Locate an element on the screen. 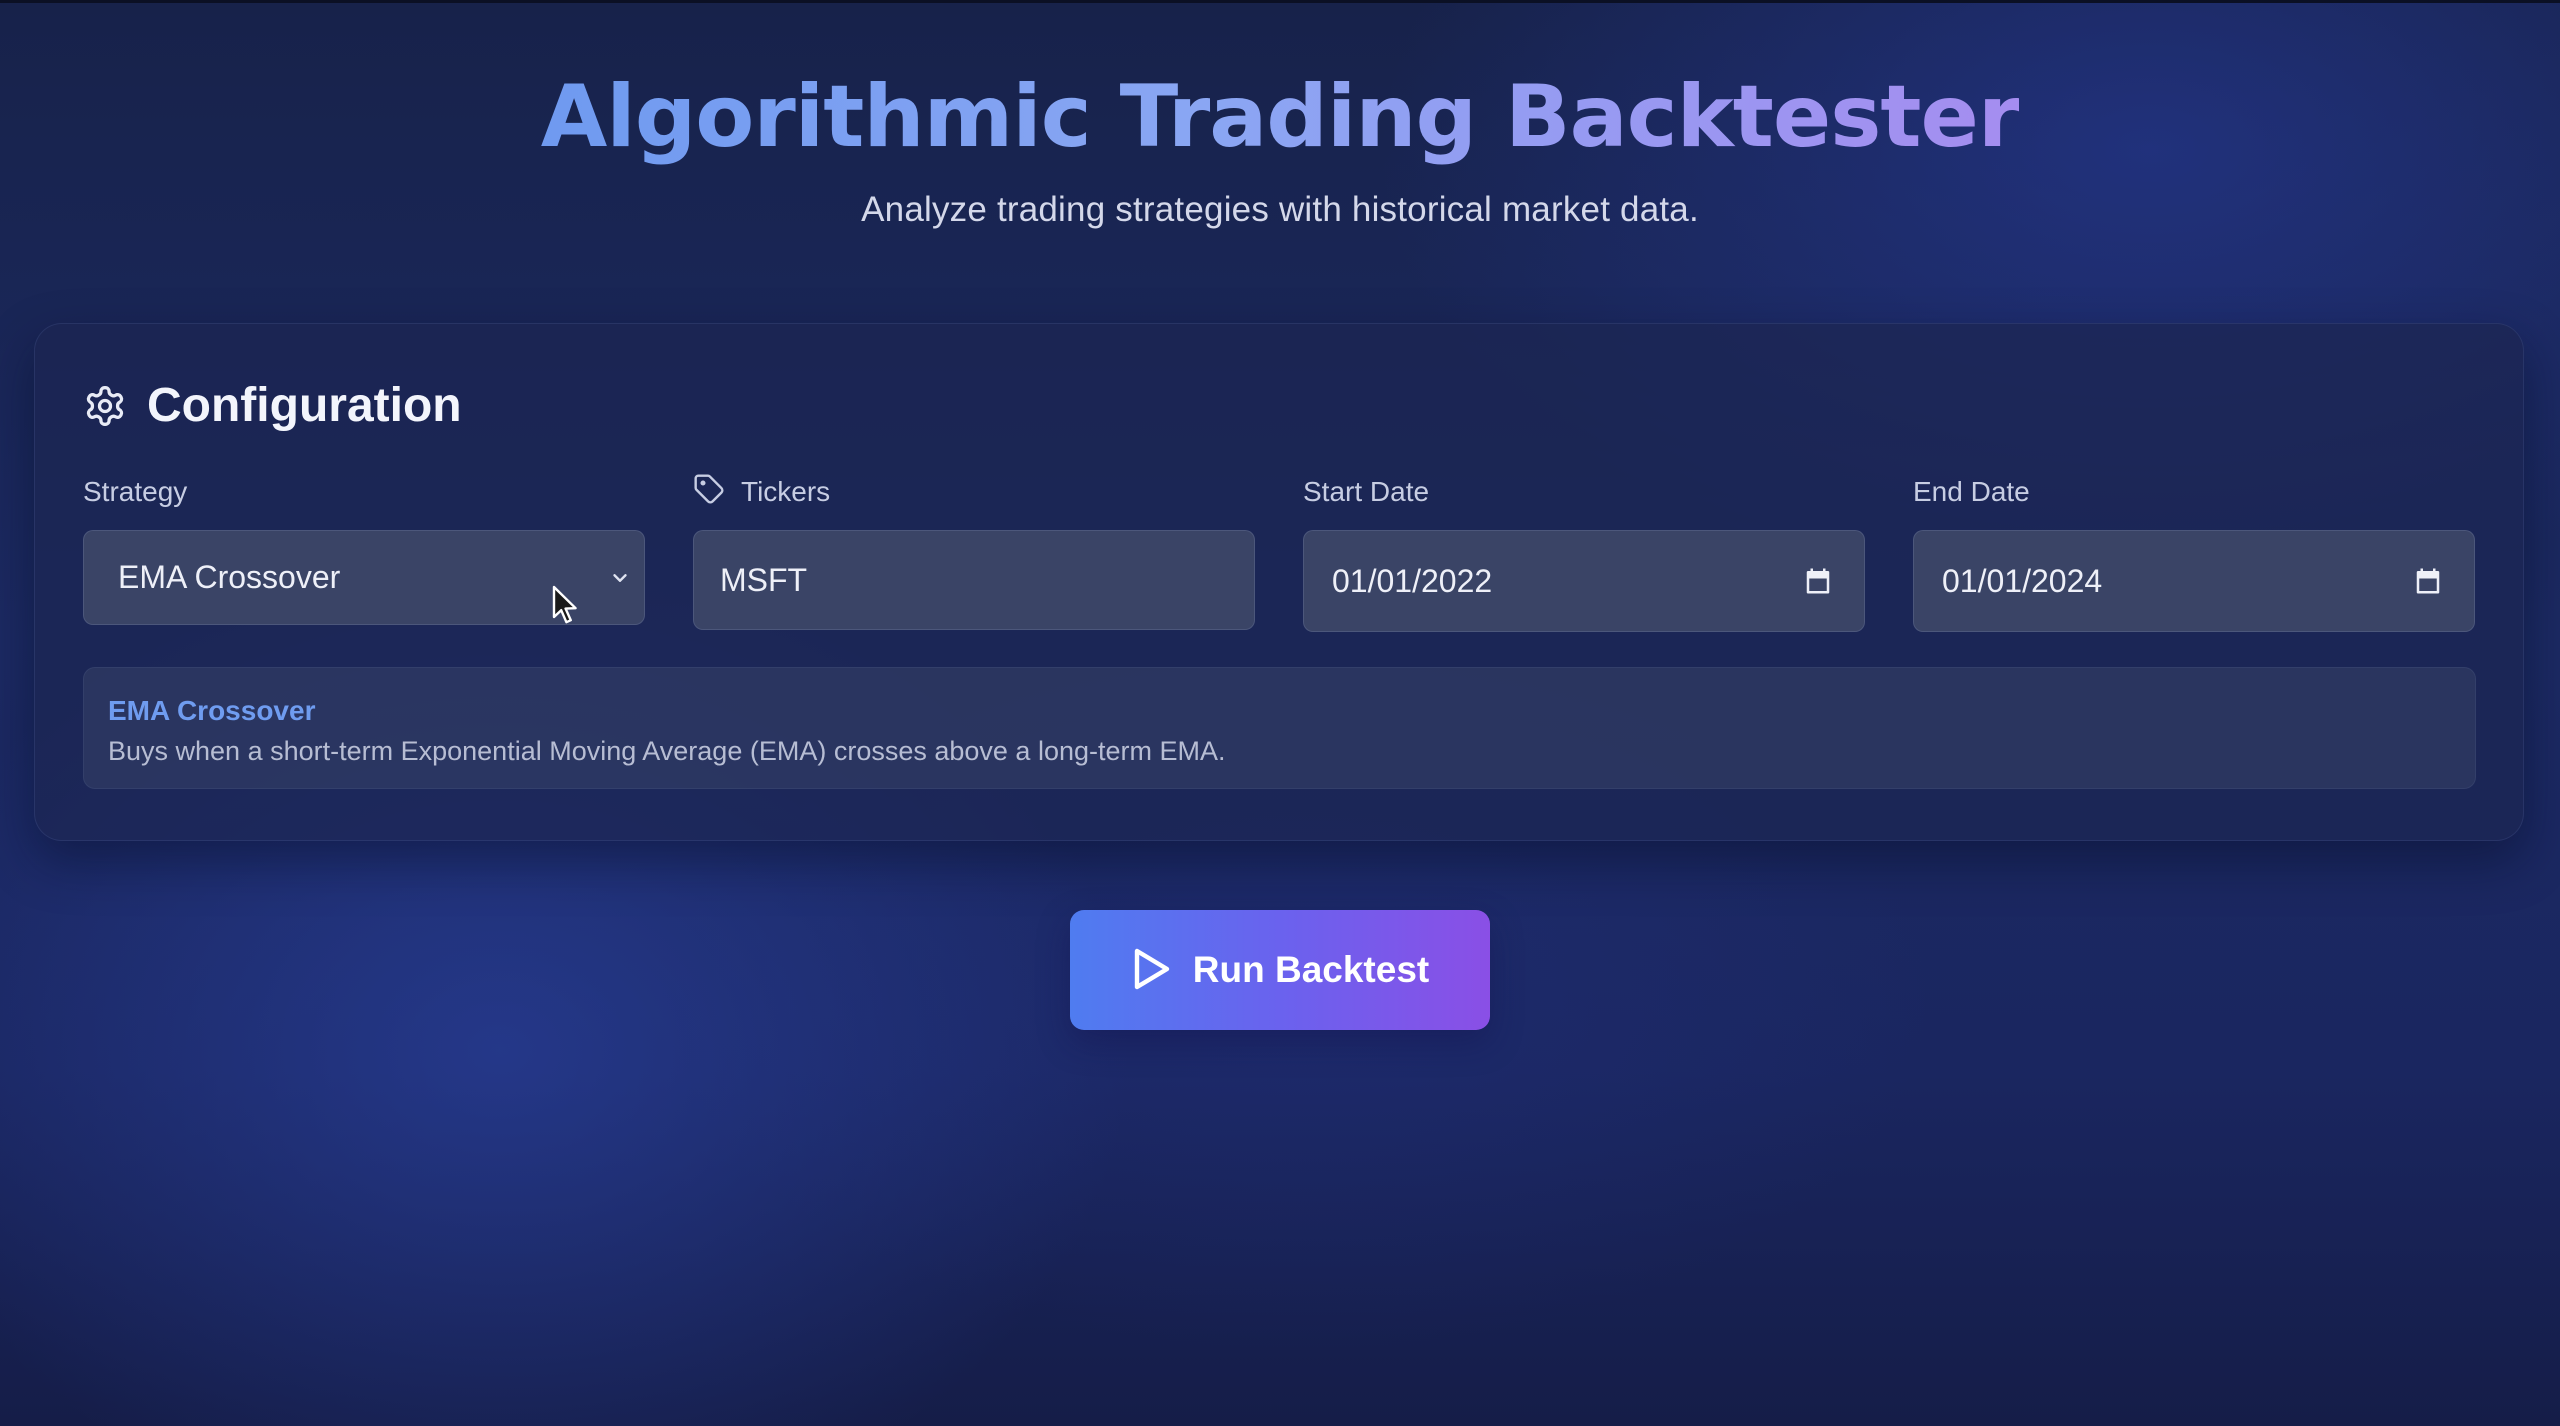 The image size is (2560, 1426). strategy-select: EMA Crossover is located at coordinates (364, 577).